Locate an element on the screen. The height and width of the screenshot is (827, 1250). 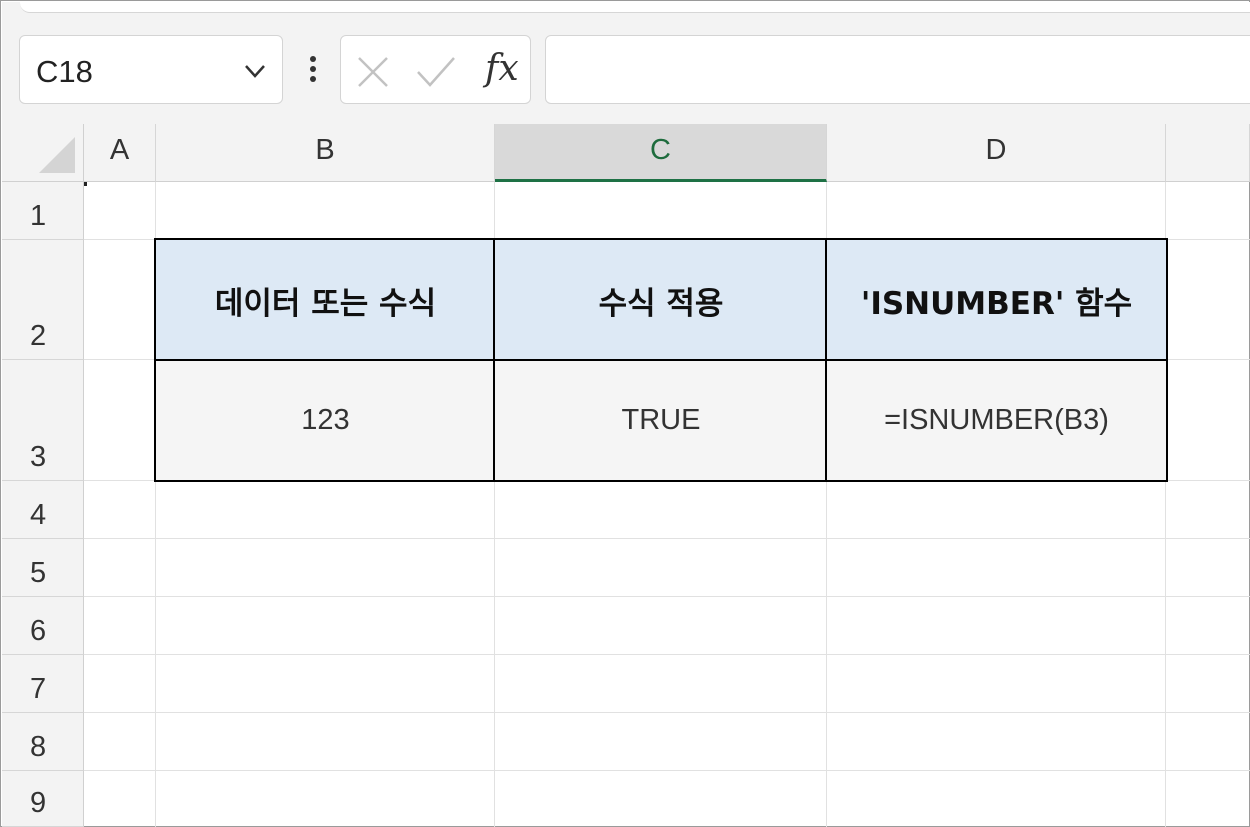
row-header-4: 4 is located at coordinates (43, 510).